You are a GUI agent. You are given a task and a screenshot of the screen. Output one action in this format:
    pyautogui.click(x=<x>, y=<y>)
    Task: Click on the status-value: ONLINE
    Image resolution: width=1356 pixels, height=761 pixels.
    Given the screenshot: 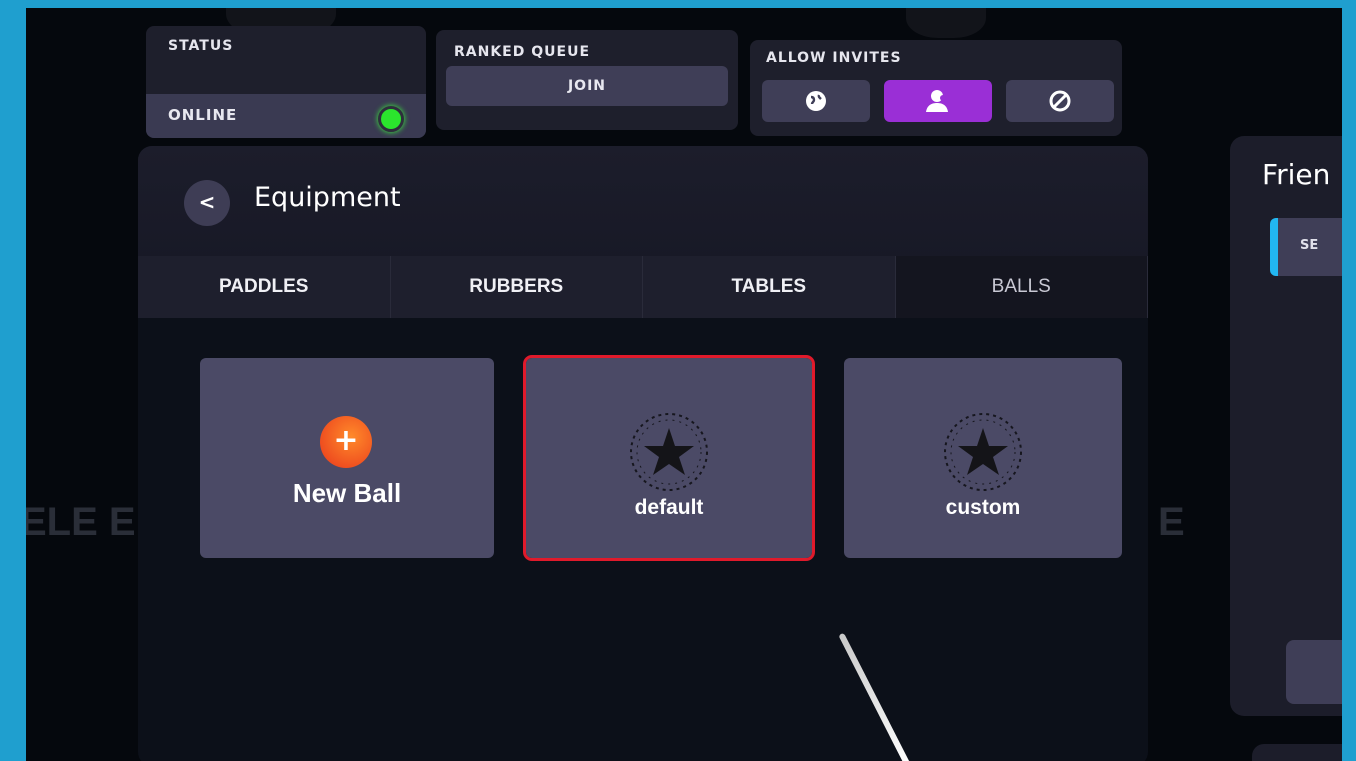 What is the action you would take?
    pyautogui.click(x=203, y=115)
    